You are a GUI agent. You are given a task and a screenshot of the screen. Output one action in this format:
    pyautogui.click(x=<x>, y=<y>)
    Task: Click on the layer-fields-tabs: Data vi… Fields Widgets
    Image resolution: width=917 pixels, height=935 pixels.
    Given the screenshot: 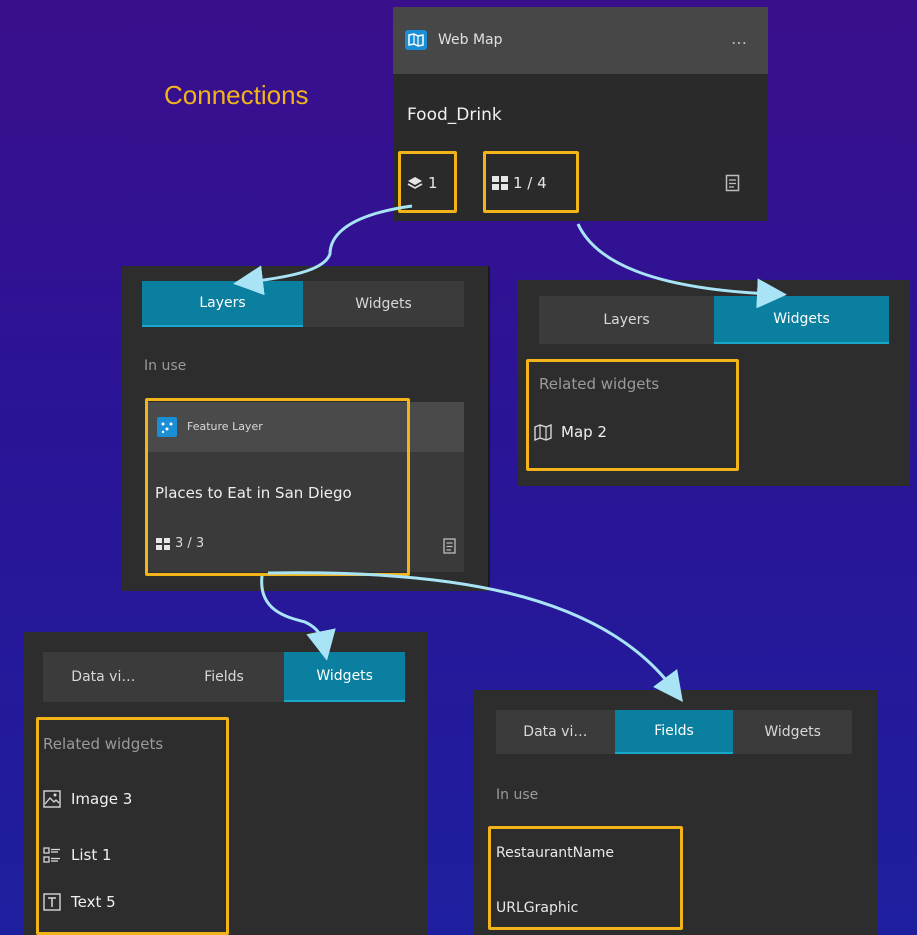 What is the action you would take?
    pyautogui.click(x=674, y=732)
    